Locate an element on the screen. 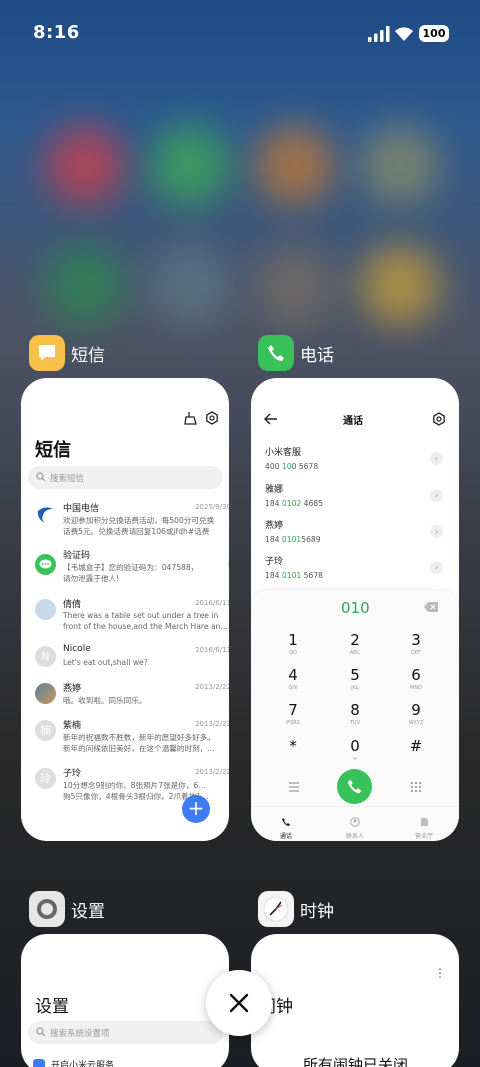 This screenshot has width=480, height=1067. message-sender: 燕婷 is located at coordinates (72, 689).